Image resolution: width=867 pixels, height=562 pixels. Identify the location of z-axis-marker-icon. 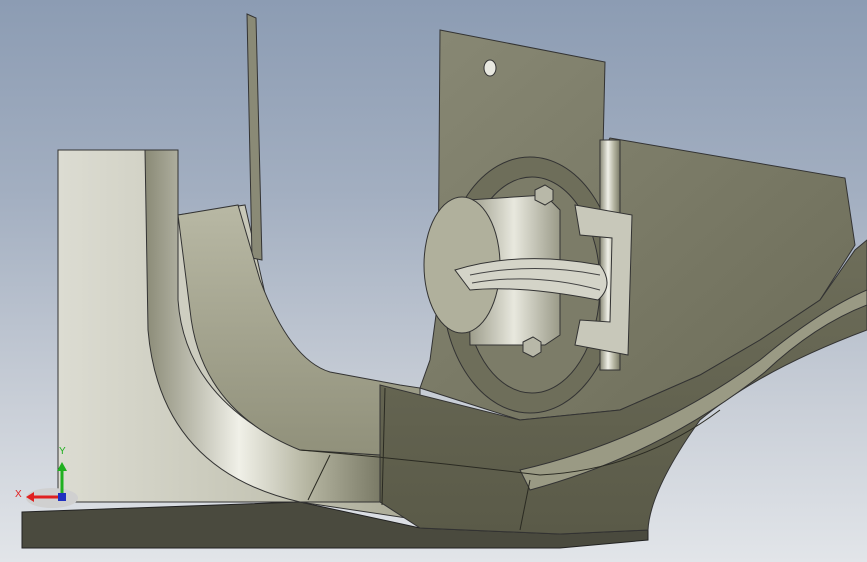
(62, 497).